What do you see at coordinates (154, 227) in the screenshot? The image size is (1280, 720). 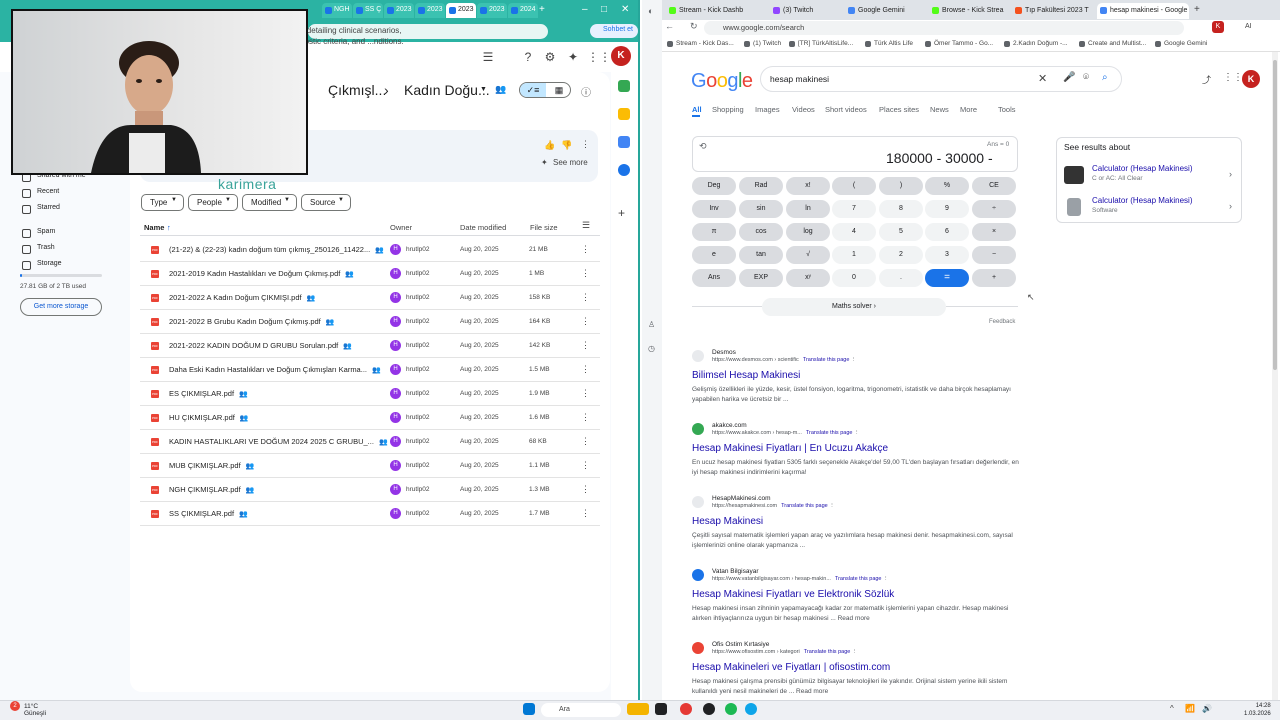 I see `column-name: Name` at bounding box center [154, 227].